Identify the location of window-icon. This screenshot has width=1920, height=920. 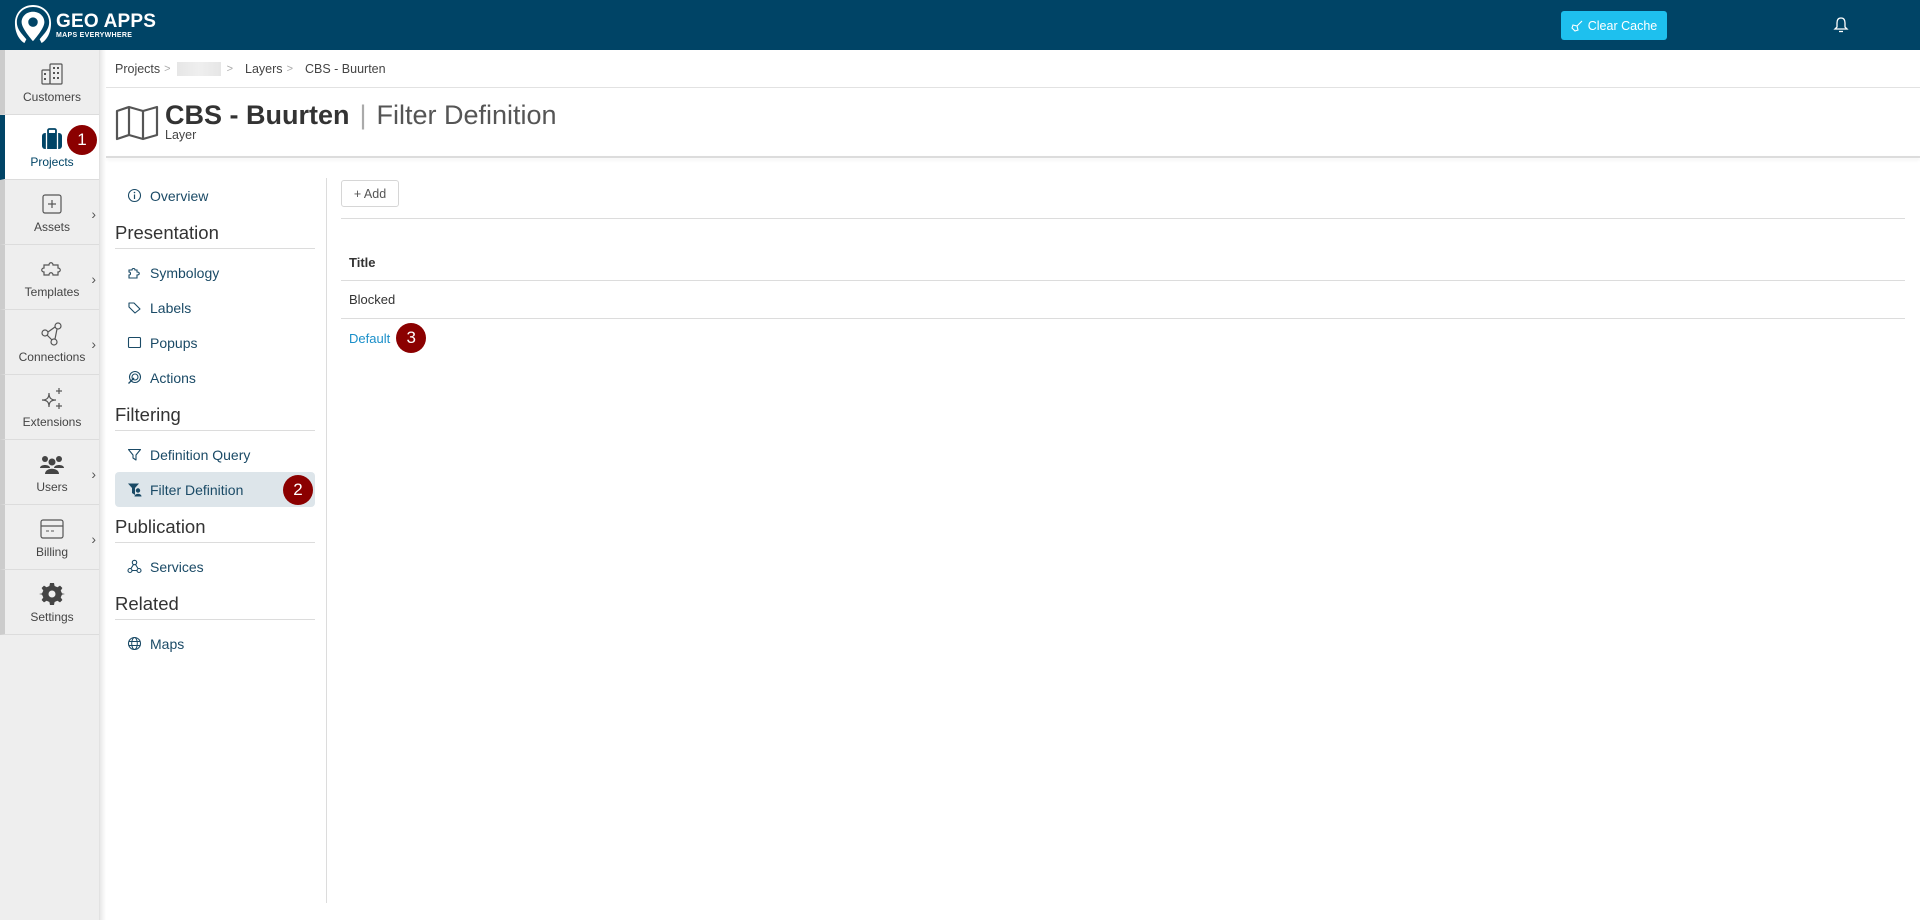
(134, 342).